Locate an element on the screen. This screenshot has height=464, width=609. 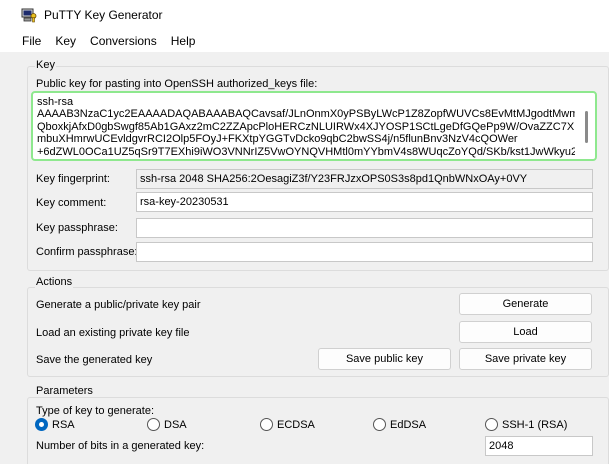
menu-help: Help is located at coordinates (183, 41).